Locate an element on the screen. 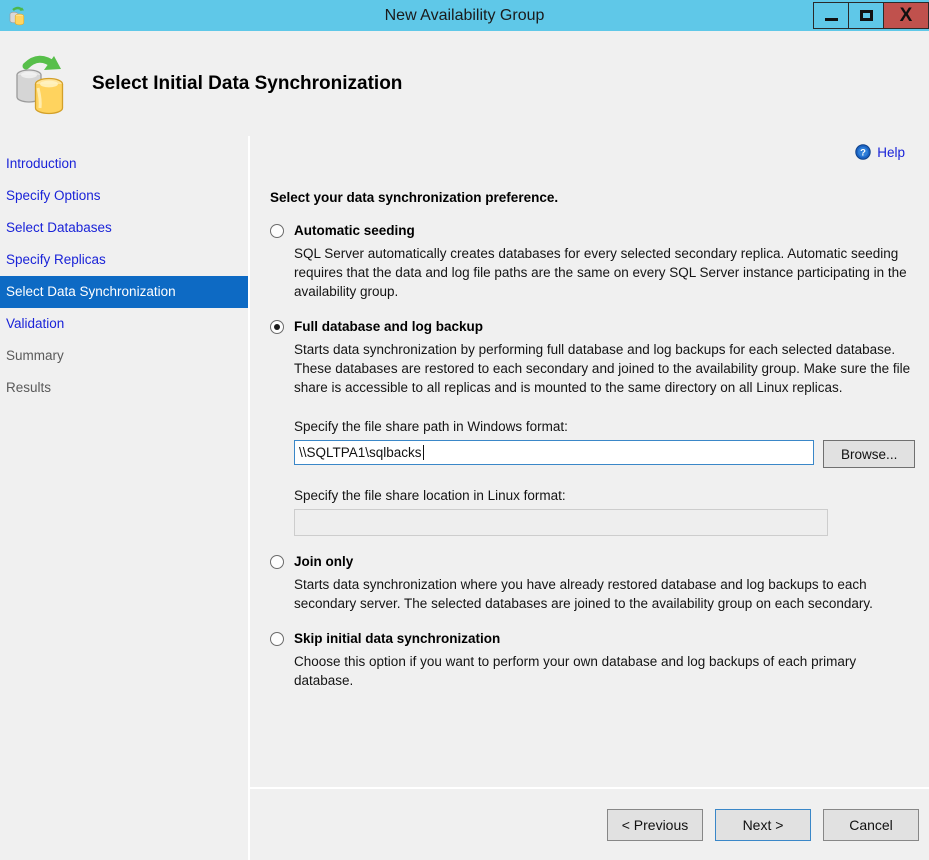 The image size is (929, 860). previous-button: < Previous is located at coordinates (655, 824).